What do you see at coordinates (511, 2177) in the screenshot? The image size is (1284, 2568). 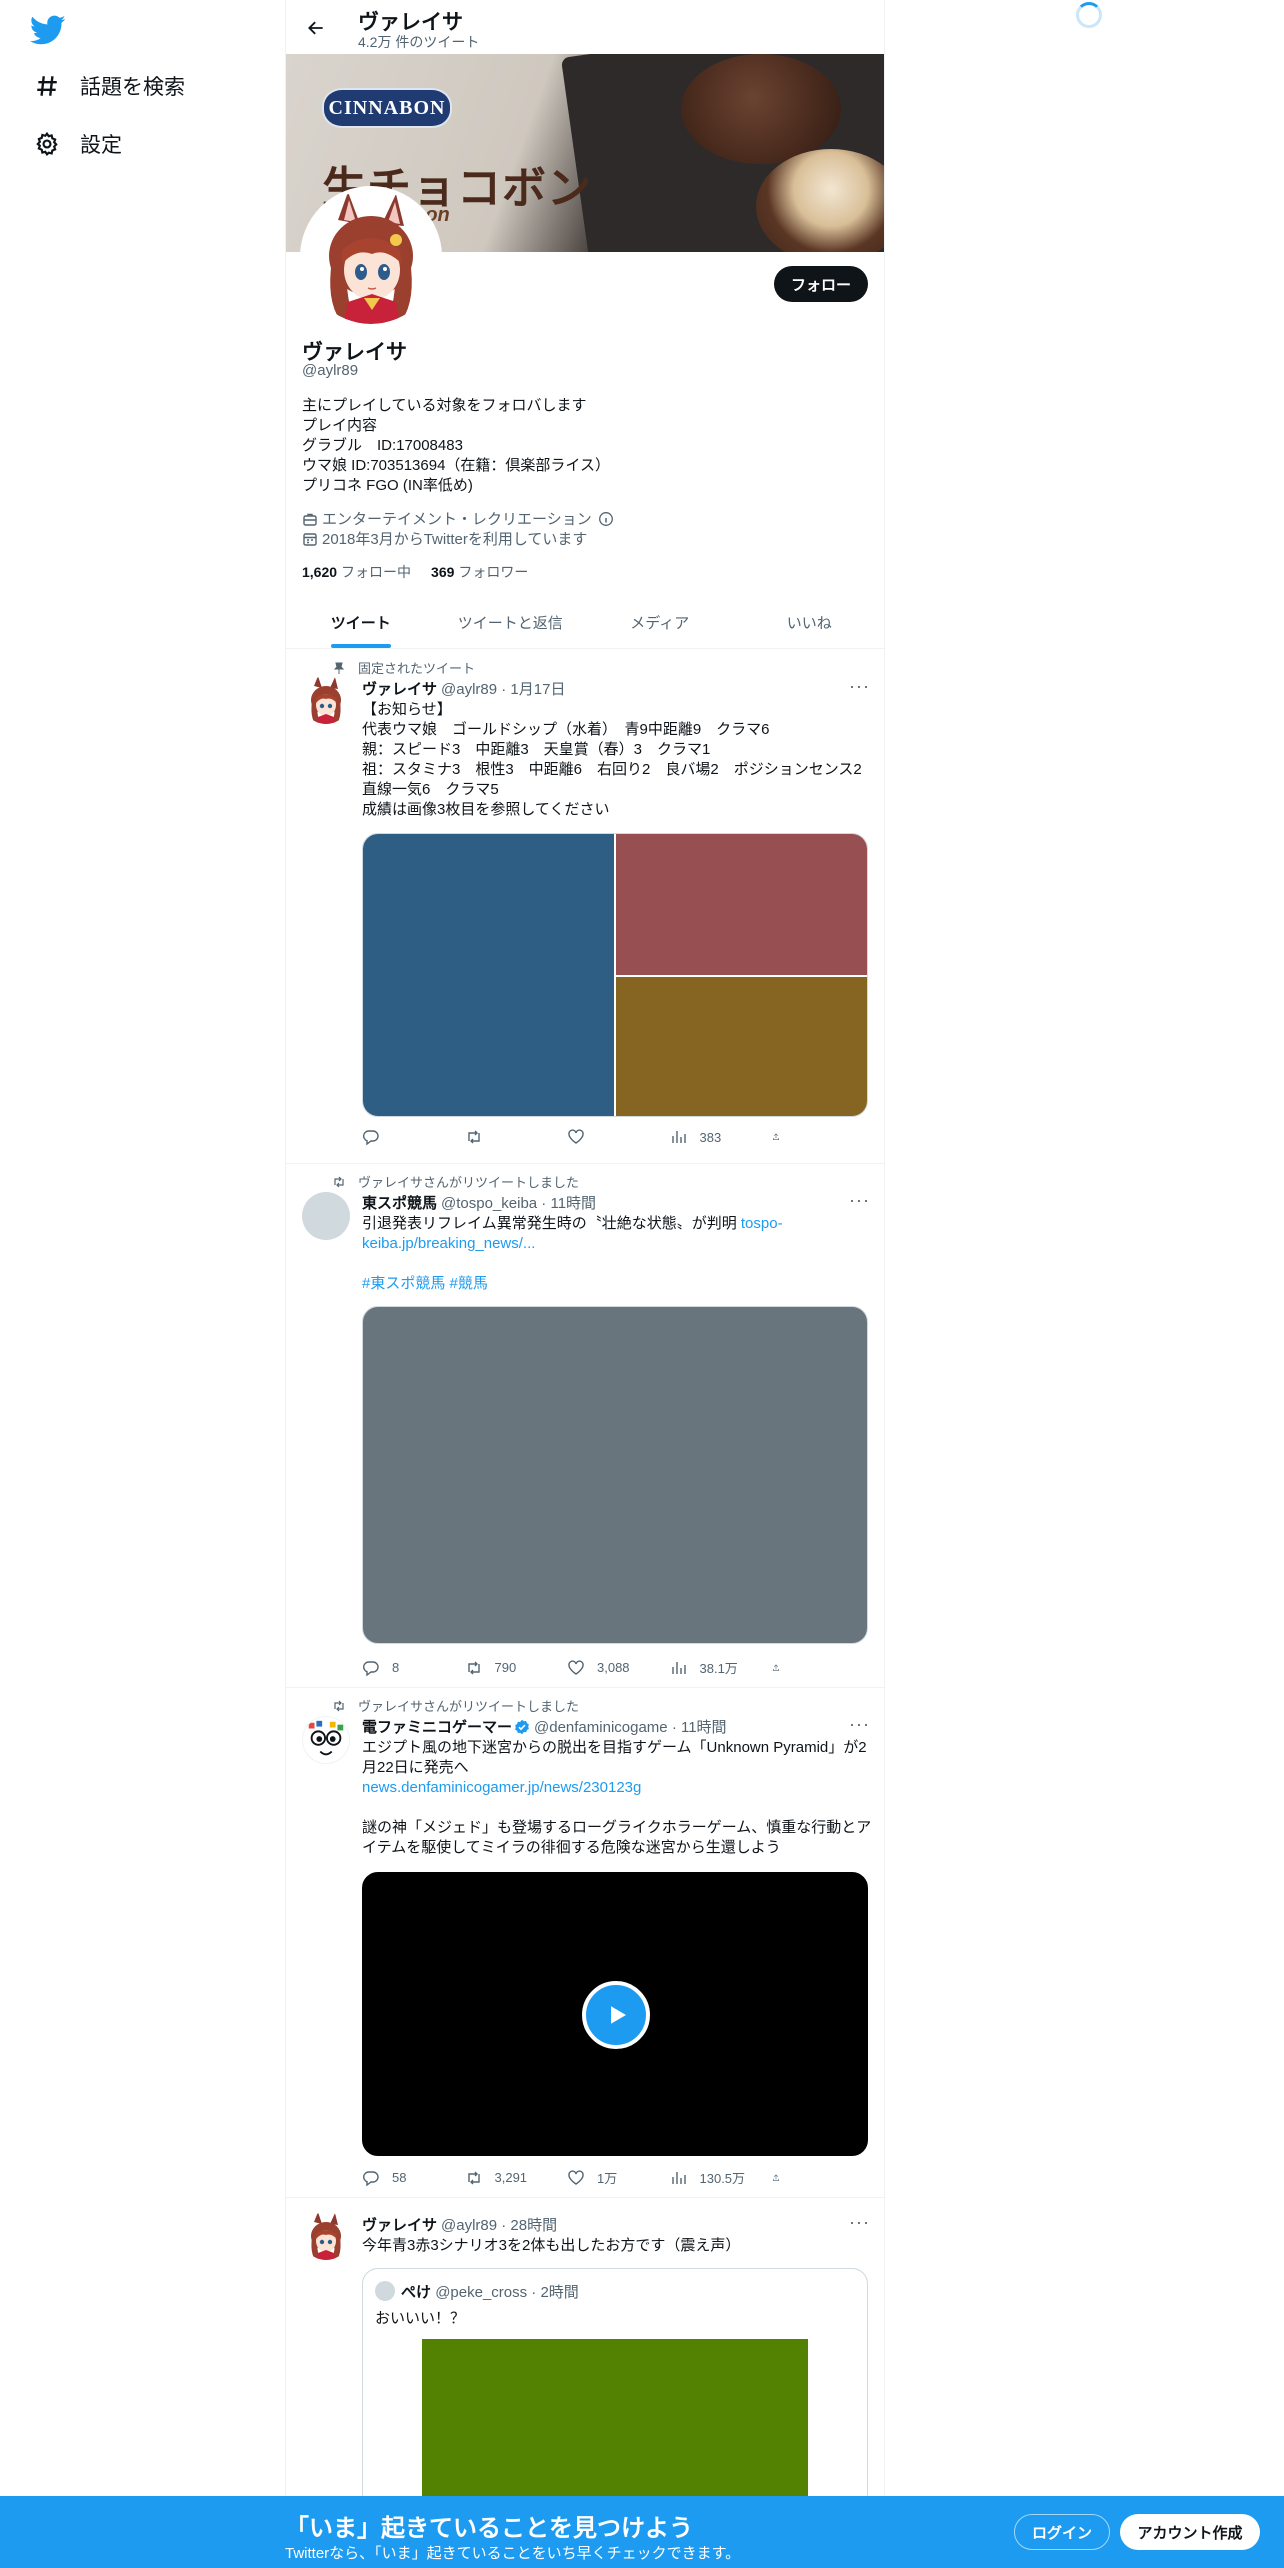 I see `retweet-count: 3,291` at bounding box center [511, 2177].